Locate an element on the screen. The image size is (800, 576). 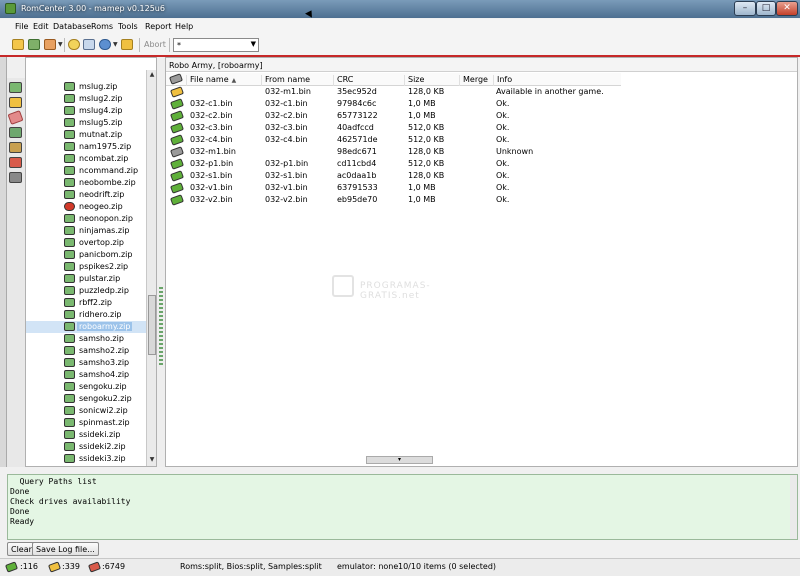
tree-item: neogeo.zip is located at coordinates (91, 207).